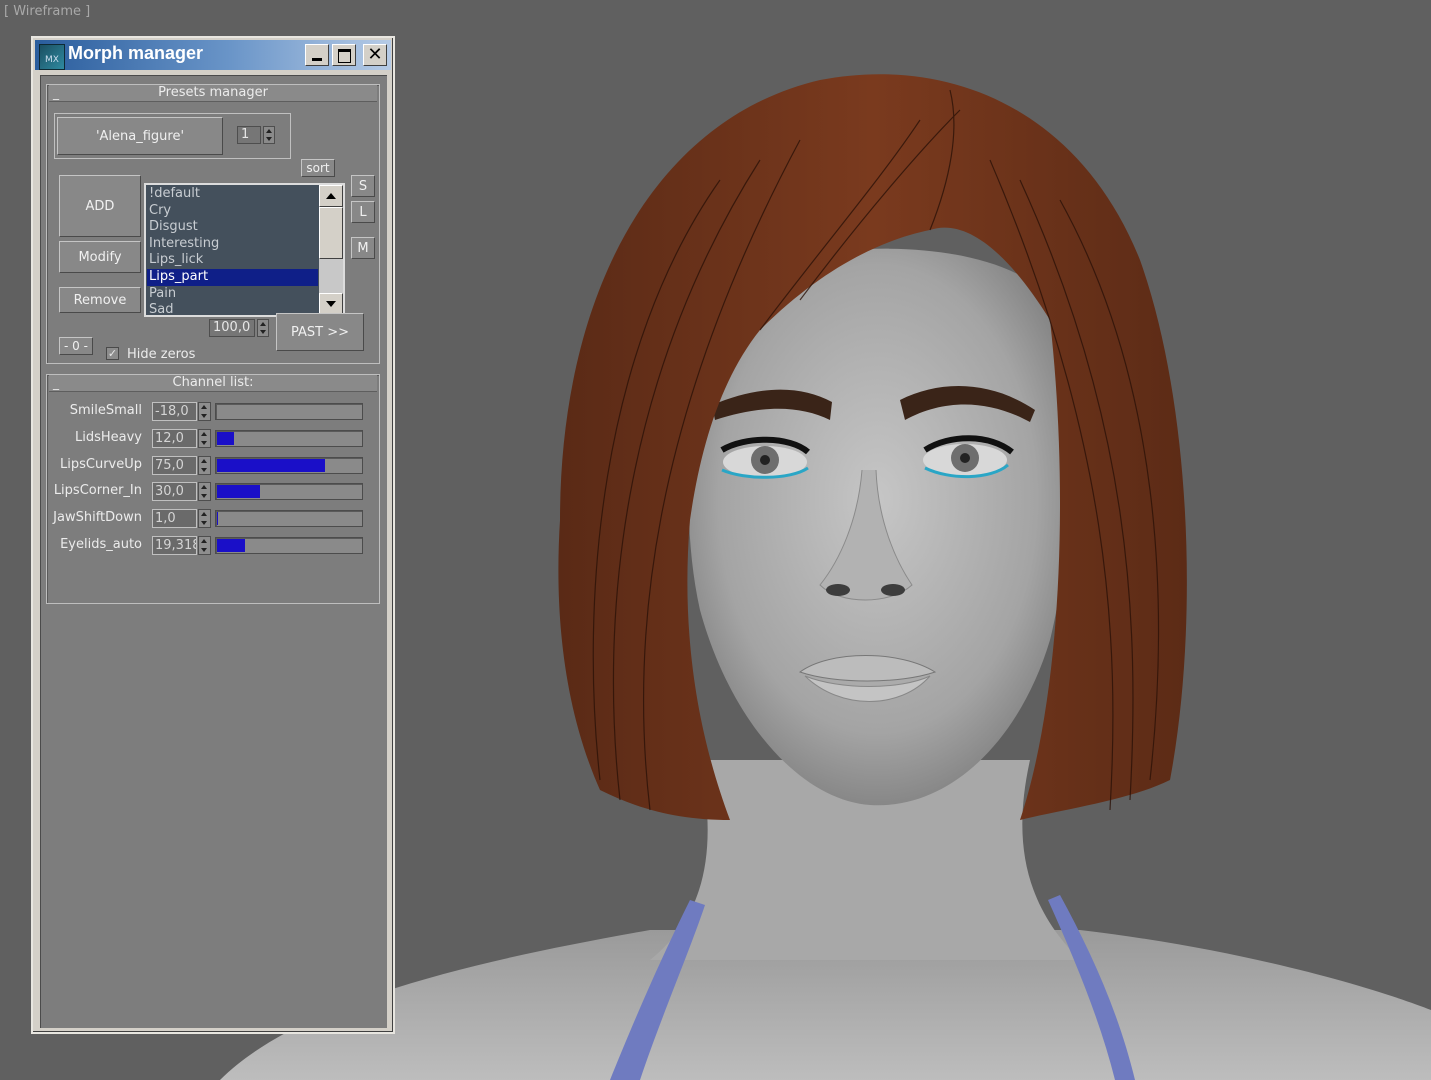  I want to click on list-item: Interesting, so click(232, 244).